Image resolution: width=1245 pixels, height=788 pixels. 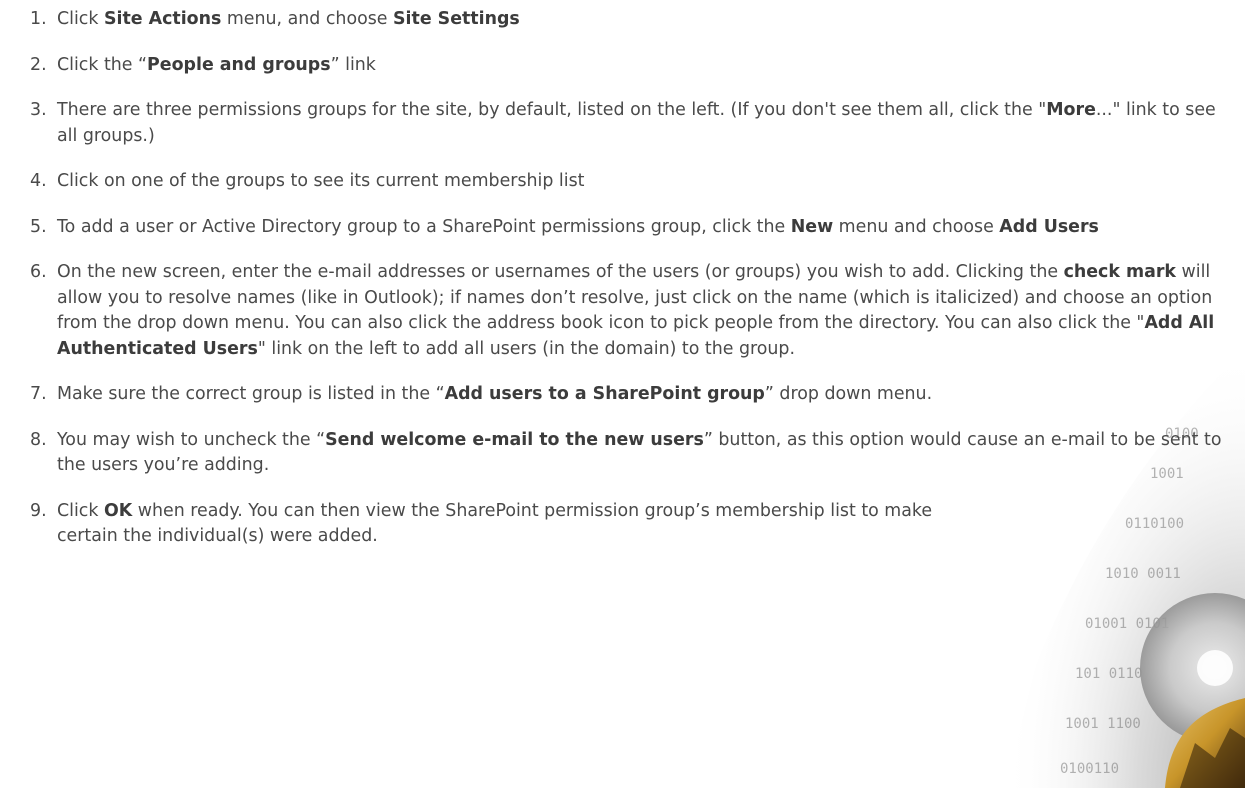 What do you see at coordinates (916, 226) in the screenshot?
I see `step-text-segment: menu and choose` at bounding box center [916, 226].